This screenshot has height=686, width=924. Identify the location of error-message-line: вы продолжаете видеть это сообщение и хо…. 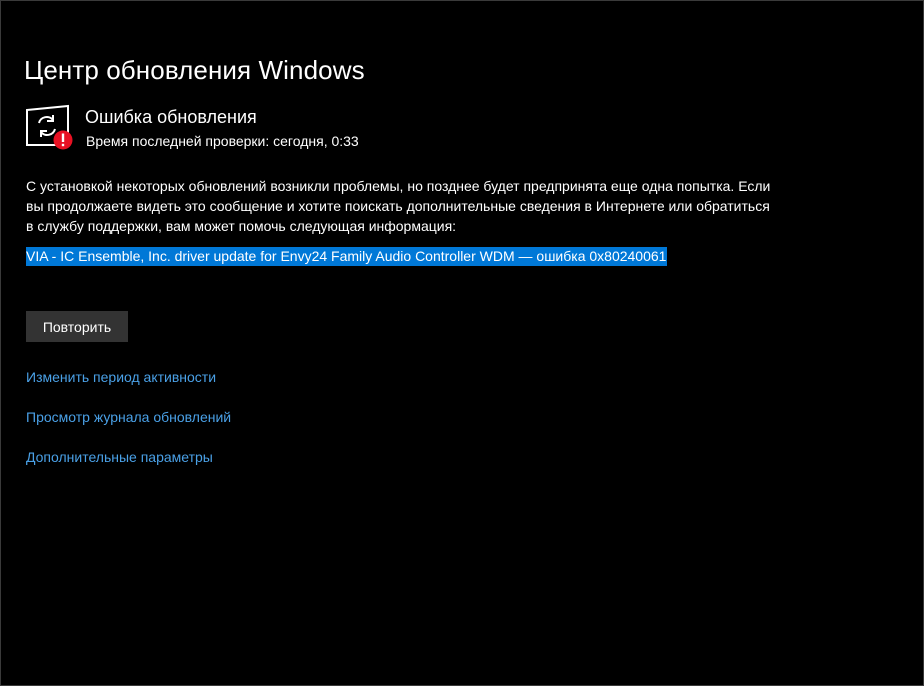
(398, 206).